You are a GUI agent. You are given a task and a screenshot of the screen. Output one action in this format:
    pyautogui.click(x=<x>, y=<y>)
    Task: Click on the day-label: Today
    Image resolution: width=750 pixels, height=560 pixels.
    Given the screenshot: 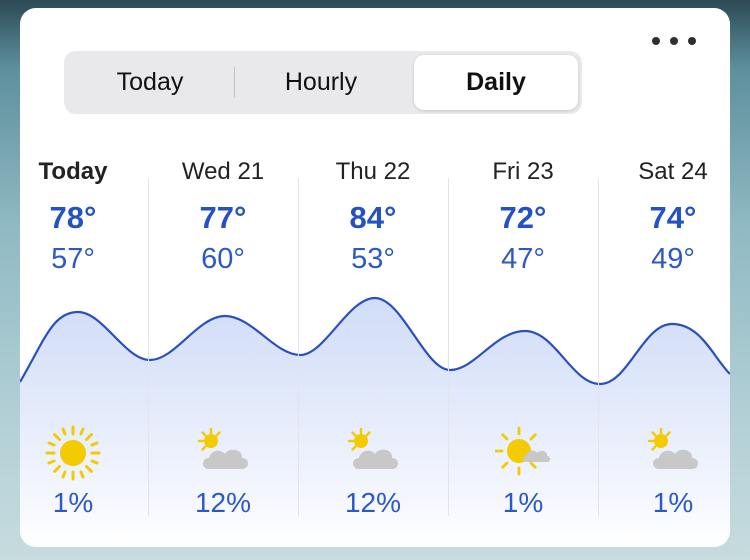 What is the action you would take?
    pyautogui.click(x=73, y=171)
    